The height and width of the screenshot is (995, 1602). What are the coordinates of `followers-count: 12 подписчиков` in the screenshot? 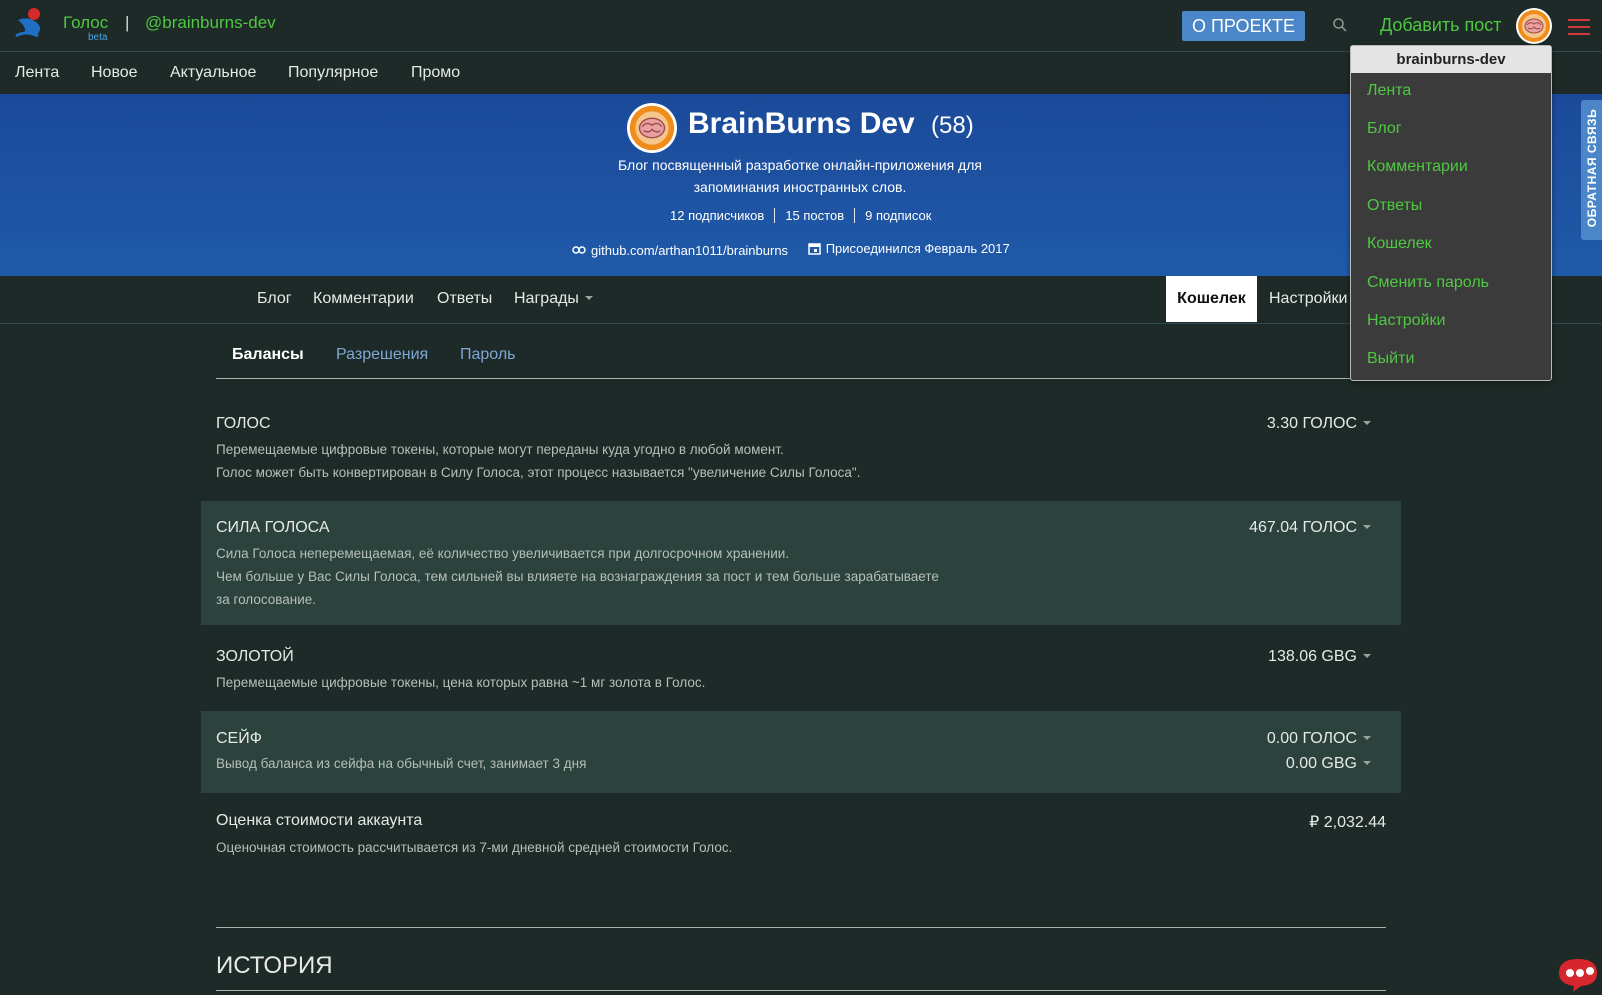 It's located at (717, 215).